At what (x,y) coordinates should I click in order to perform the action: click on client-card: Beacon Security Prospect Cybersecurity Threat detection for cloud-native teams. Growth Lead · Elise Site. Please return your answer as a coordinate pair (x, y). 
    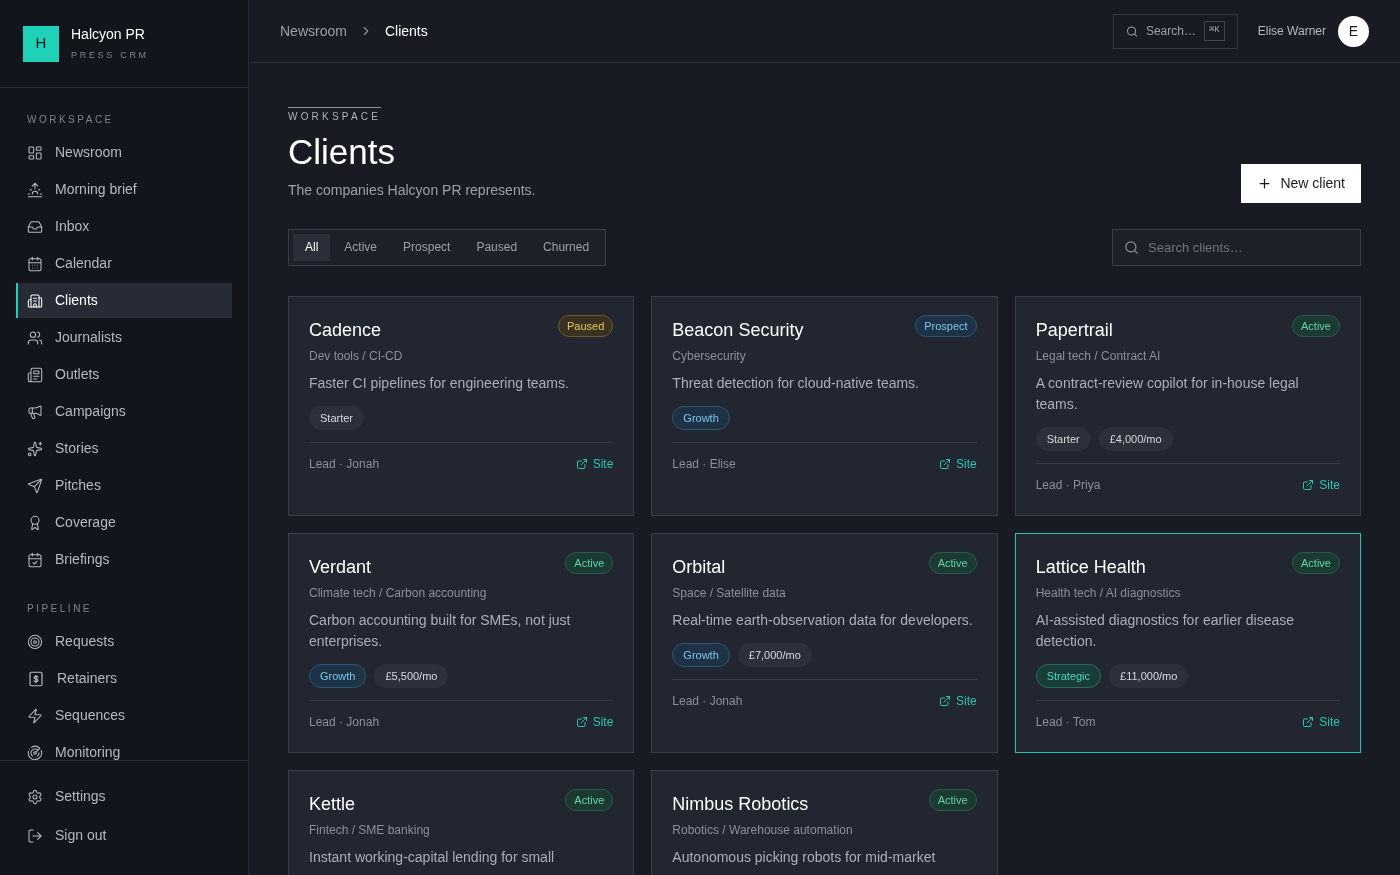
    Looking at the image, I should click on (824, 405).